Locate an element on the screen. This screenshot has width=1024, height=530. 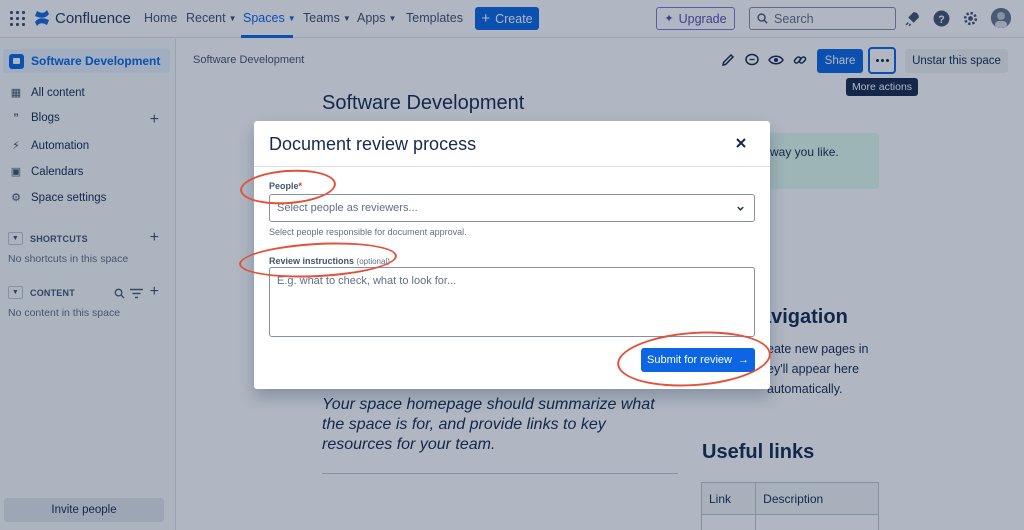
submit-label: Submit for review is located at coordinates (689, 360).